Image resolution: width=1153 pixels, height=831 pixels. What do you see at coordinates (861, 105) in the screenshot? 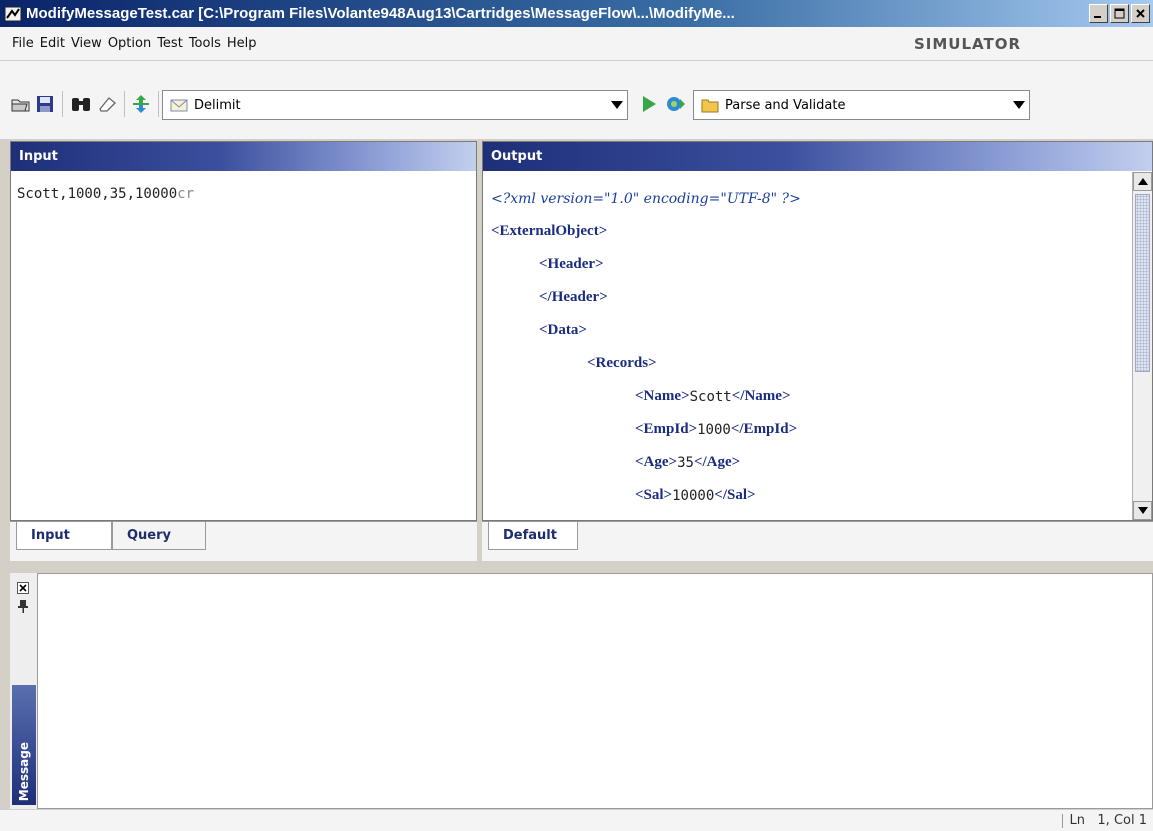
I see `action-combo: Parse and Validate` at bounding box center [861, 105].